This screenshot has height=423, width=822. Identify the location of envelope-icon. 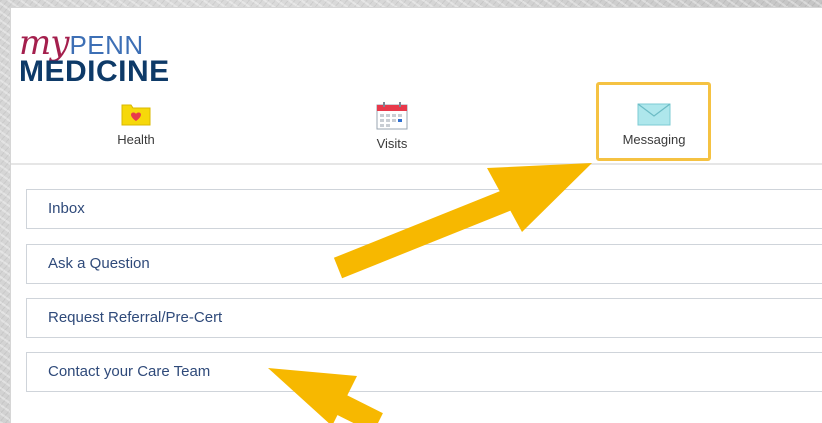
(654, 114).